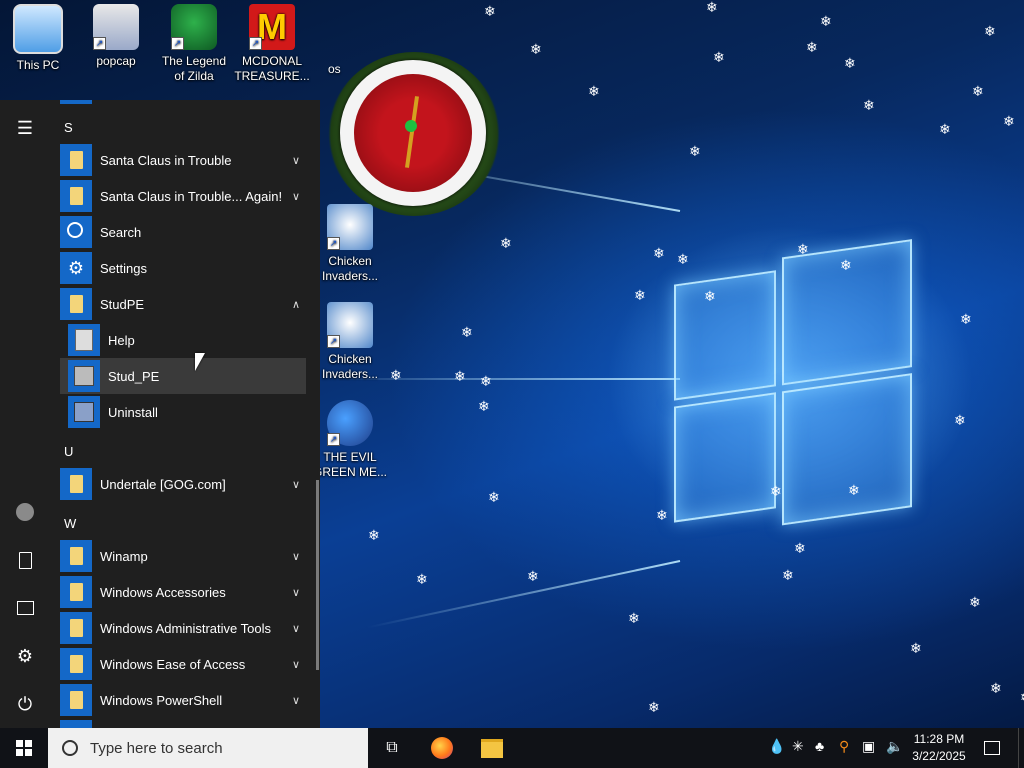 This screenshot has width=1024, height=768. I want to click on app-winamp: Winamp ∨, so click(183, 556).